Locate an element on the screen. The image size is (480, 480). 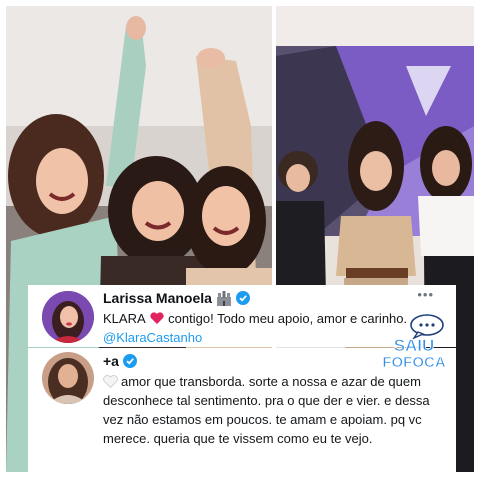
display-name: Larissa Manoela is located at coordinates (157, 298).